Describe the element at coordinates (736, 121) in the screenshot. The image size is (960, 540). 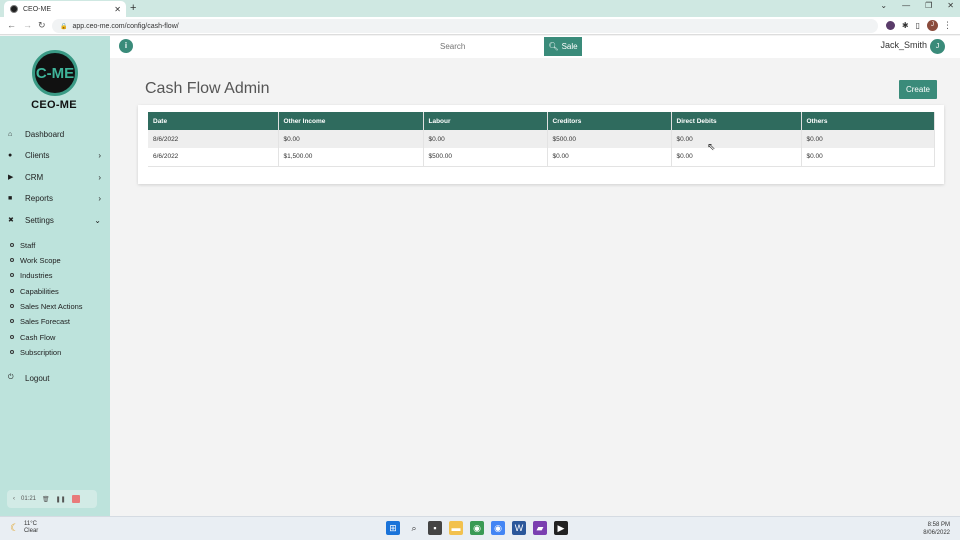
I see `column-header-direct-debits: Direct Debits` at that location.